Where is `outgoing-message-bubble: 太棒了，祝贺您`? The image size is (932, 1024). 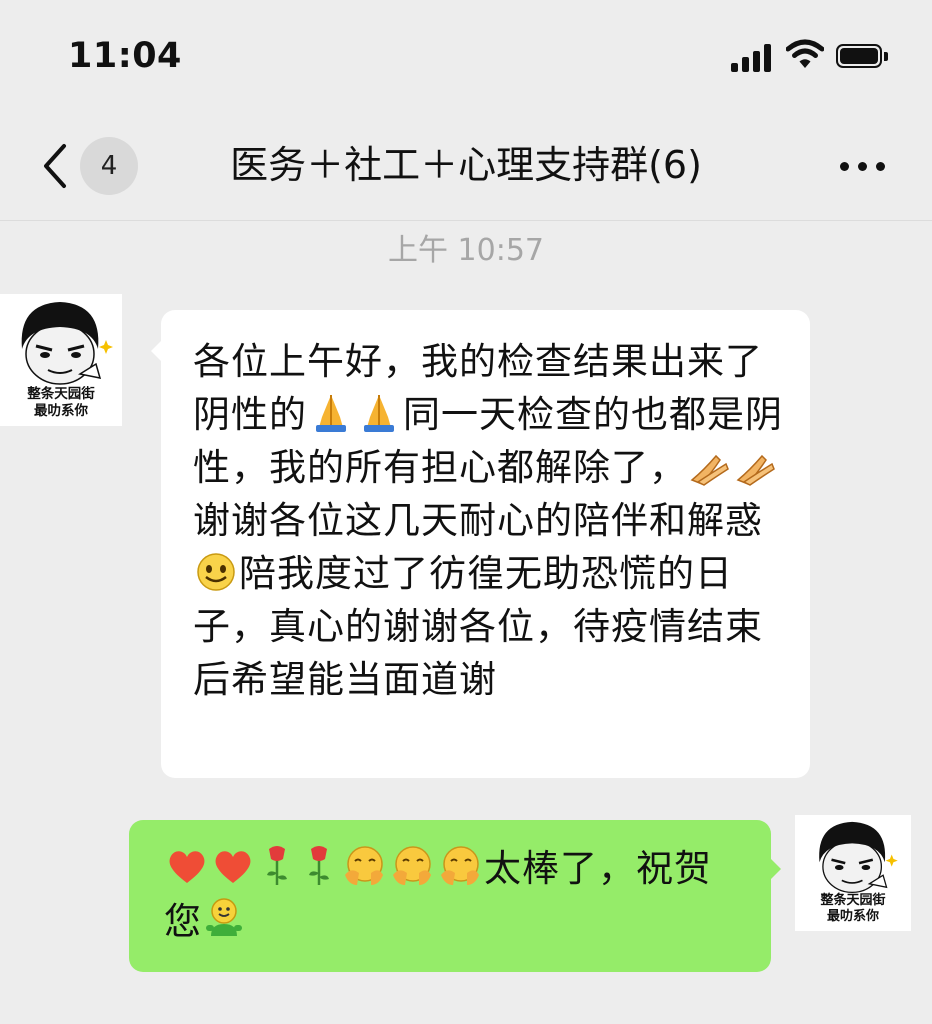 outgoing-message-bubble: 太棒了，祝贺您 is located at coordinates (455, 896).